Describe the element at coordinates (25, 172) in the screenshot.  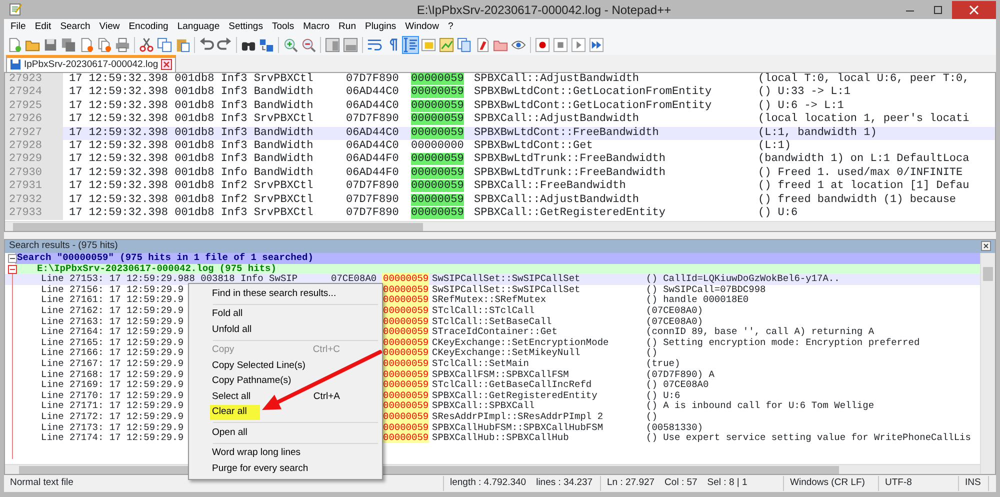
I see `line-number: 27930` at that location.